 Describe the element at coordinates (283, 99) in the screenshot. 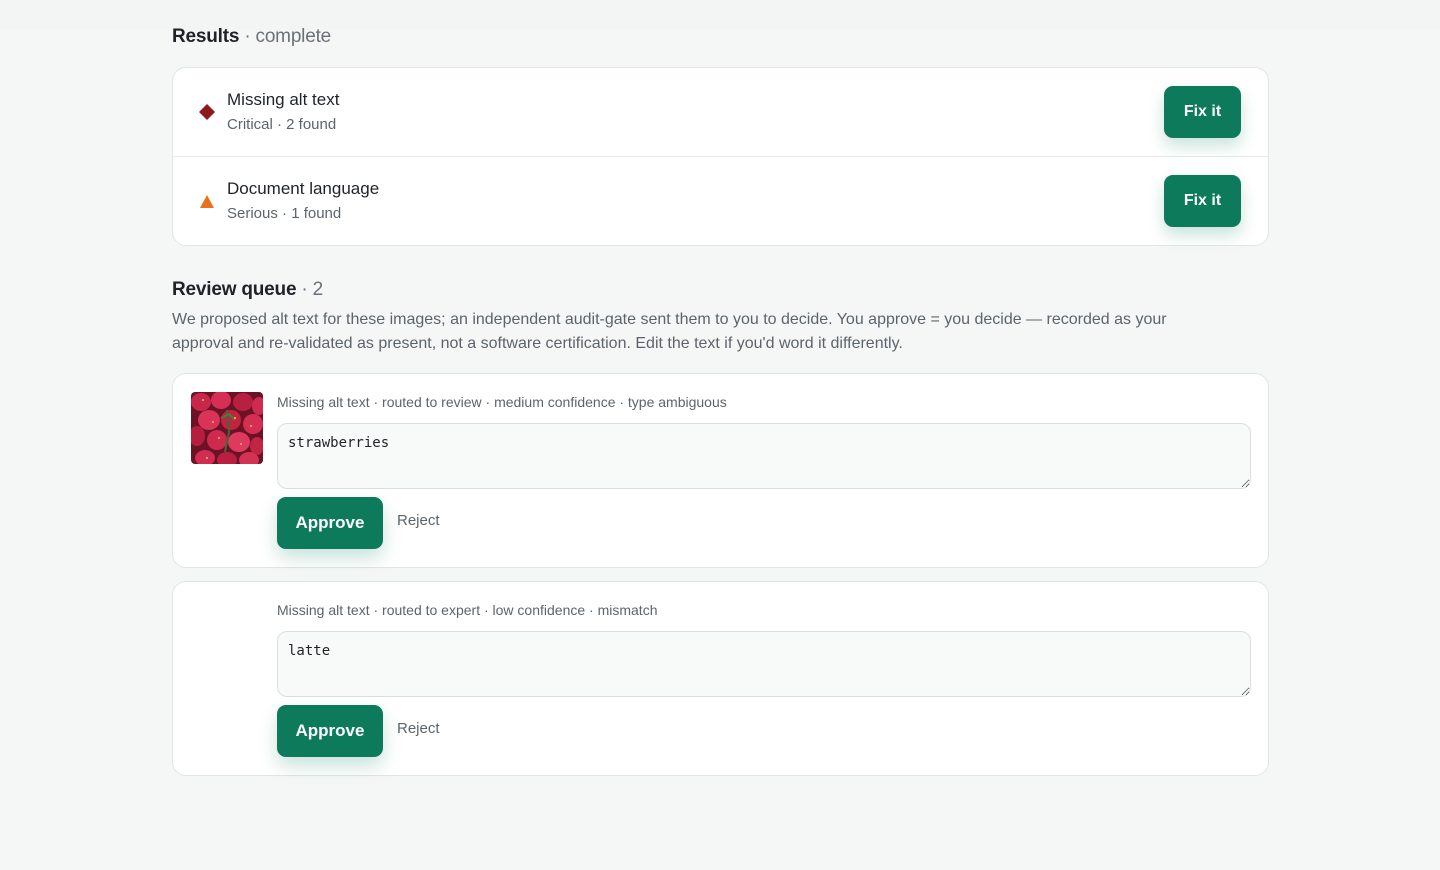

I see `result-name: Missing alt text` at that location.